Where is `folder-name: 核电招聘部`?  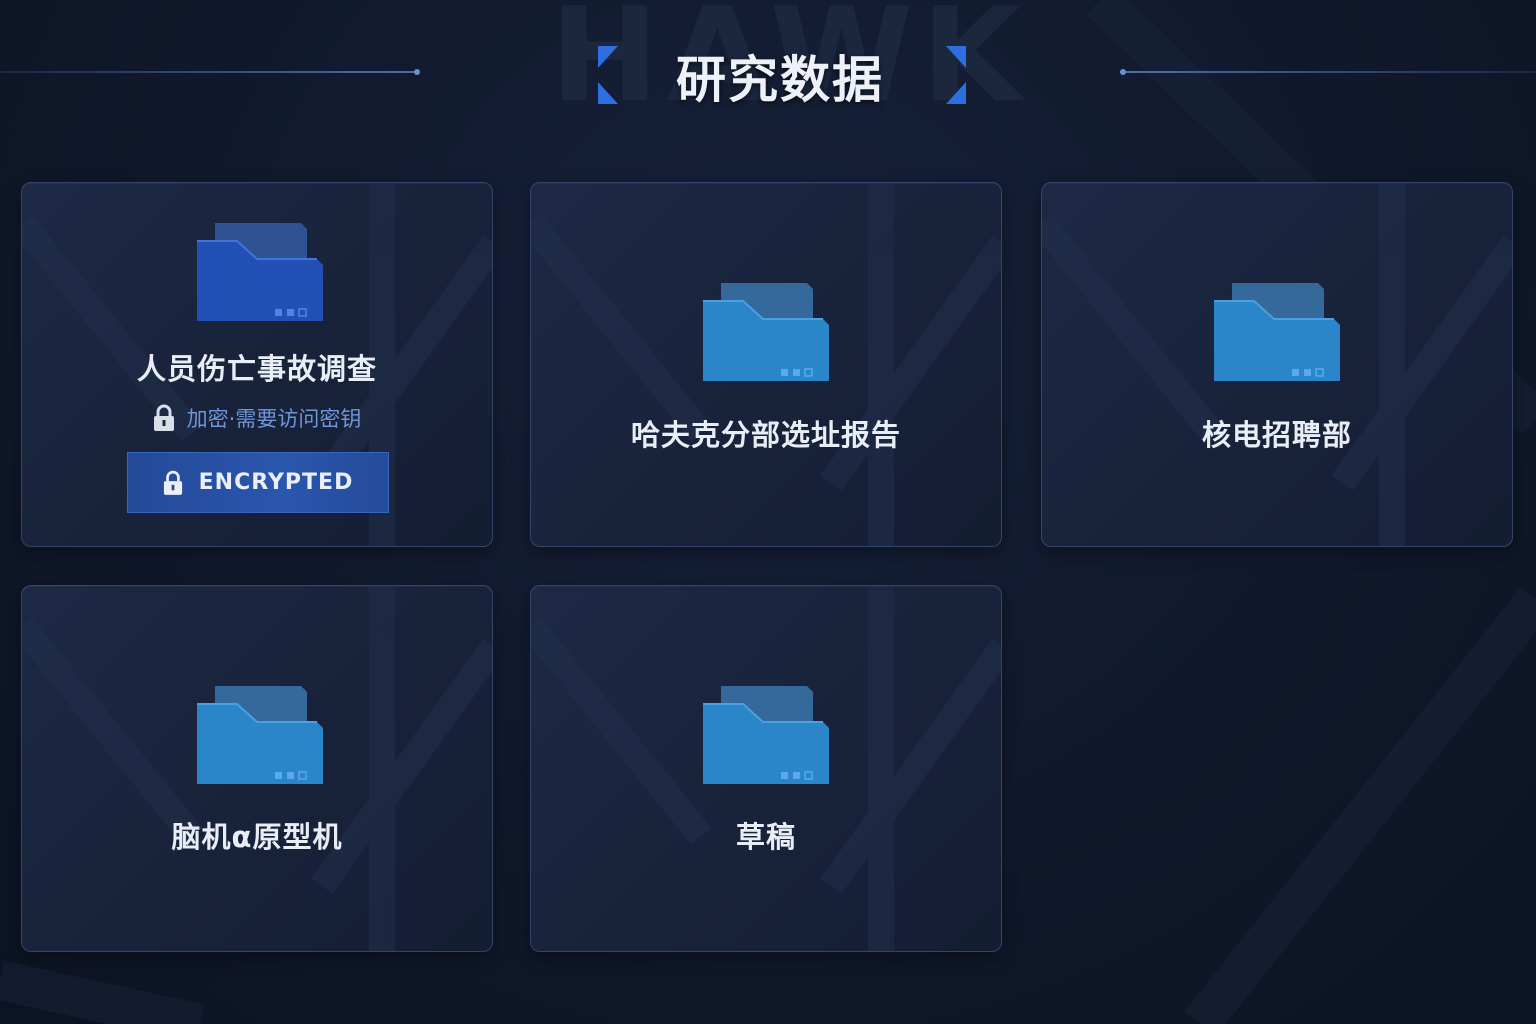
folder-name: 核电招聘部 is located at coordinates (1276, 435).